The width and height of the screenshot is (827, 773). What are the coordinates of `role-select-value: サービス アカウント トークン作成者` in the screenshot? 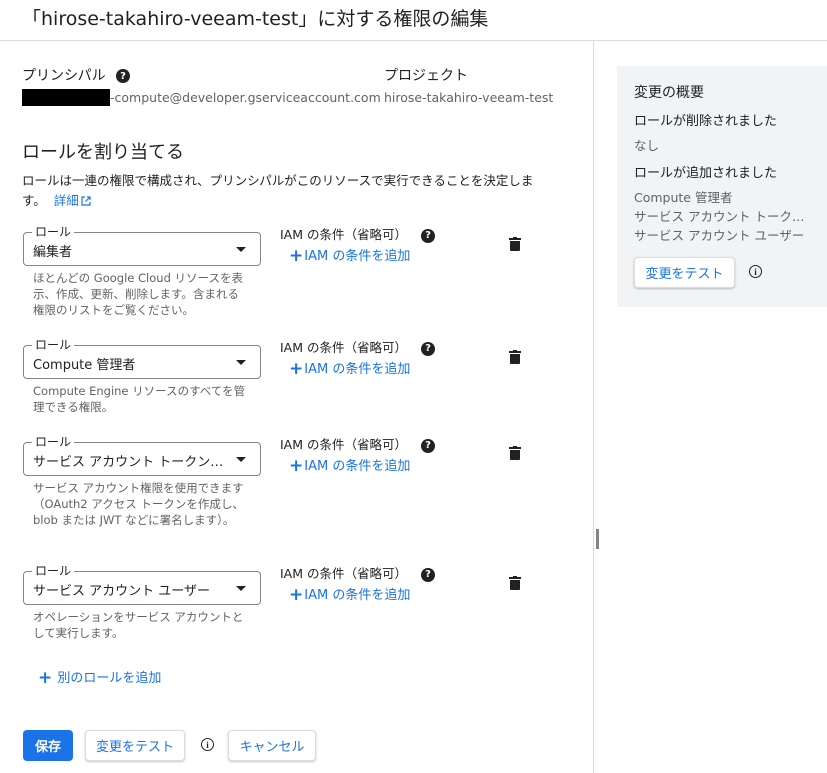 It's located at (130, 462).